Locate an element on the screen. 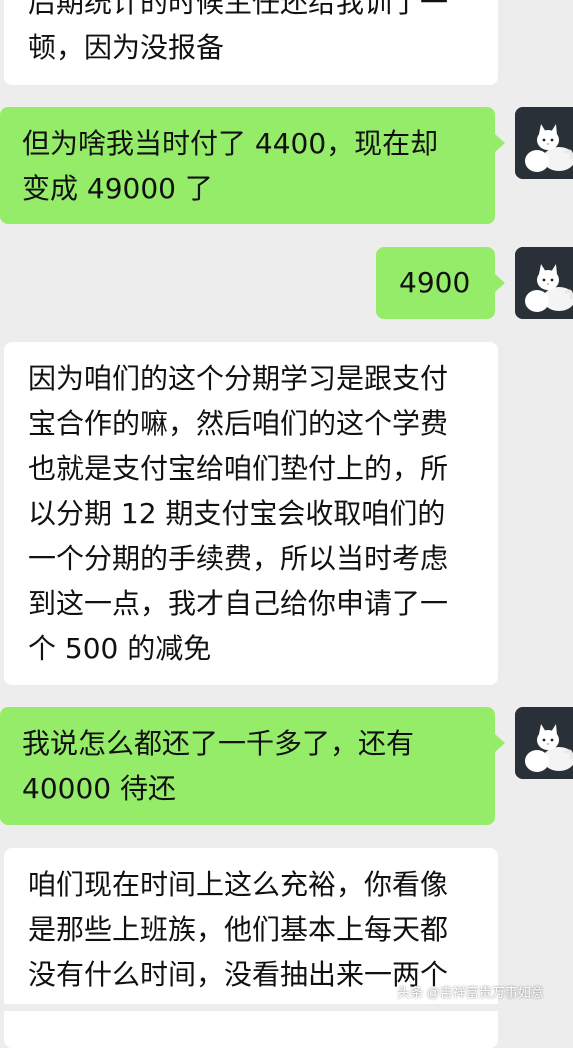 The width and height of the screenshot is (573, 1048). message-bubble-outgoing: 4900 is located at coordinates (435, 283).